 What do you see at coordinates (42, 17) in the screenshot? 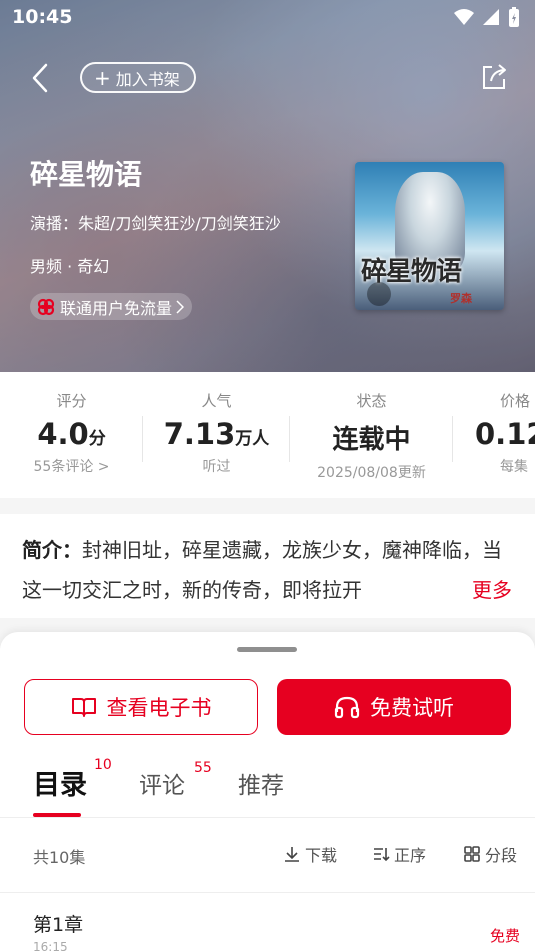
I see `status-time: 10:45` at bounding box center [42, 17].